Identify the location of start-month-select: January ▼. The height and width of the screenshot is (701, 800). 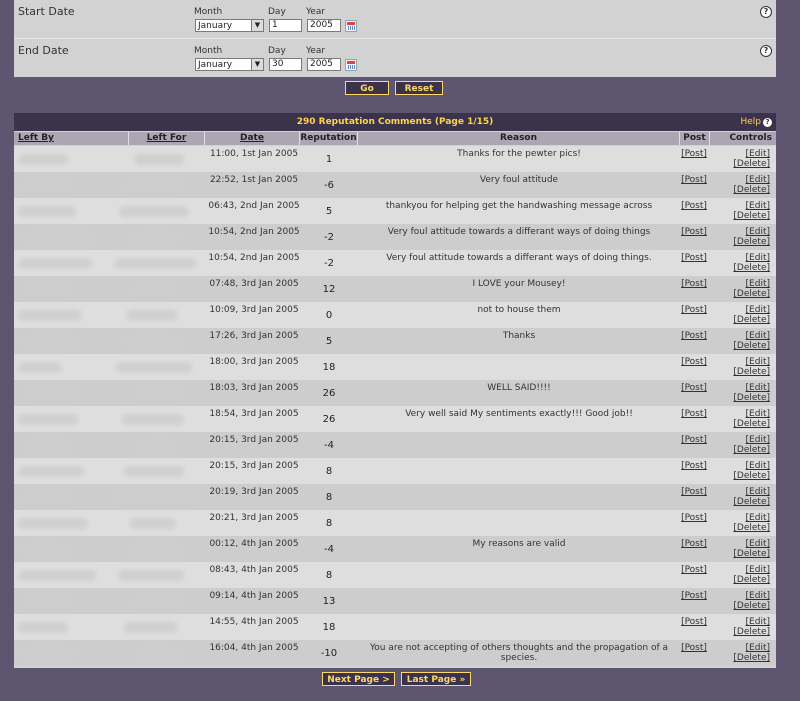
(229, 25).